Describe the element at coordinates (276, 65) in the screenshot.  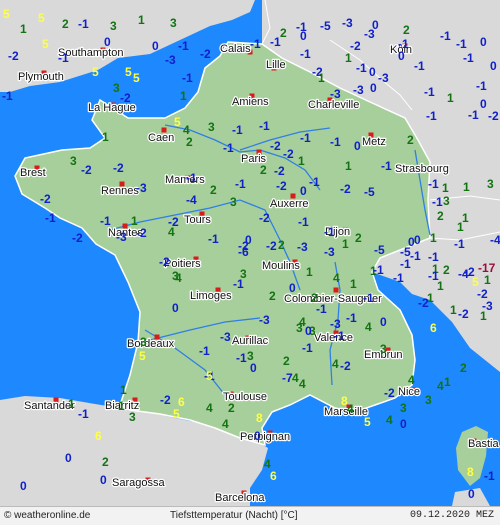
I see `city-label: Lille` at that location.